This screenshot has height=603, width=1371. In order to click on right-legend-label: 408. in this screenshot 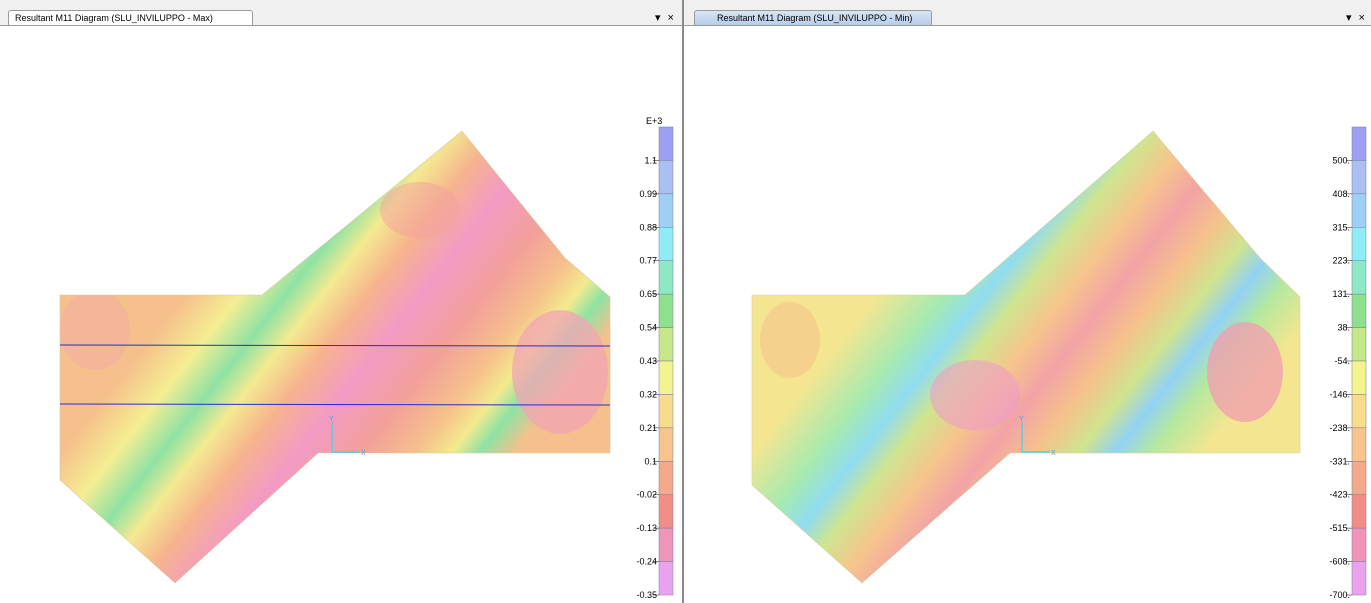, I will do `click(1341, 194)`.